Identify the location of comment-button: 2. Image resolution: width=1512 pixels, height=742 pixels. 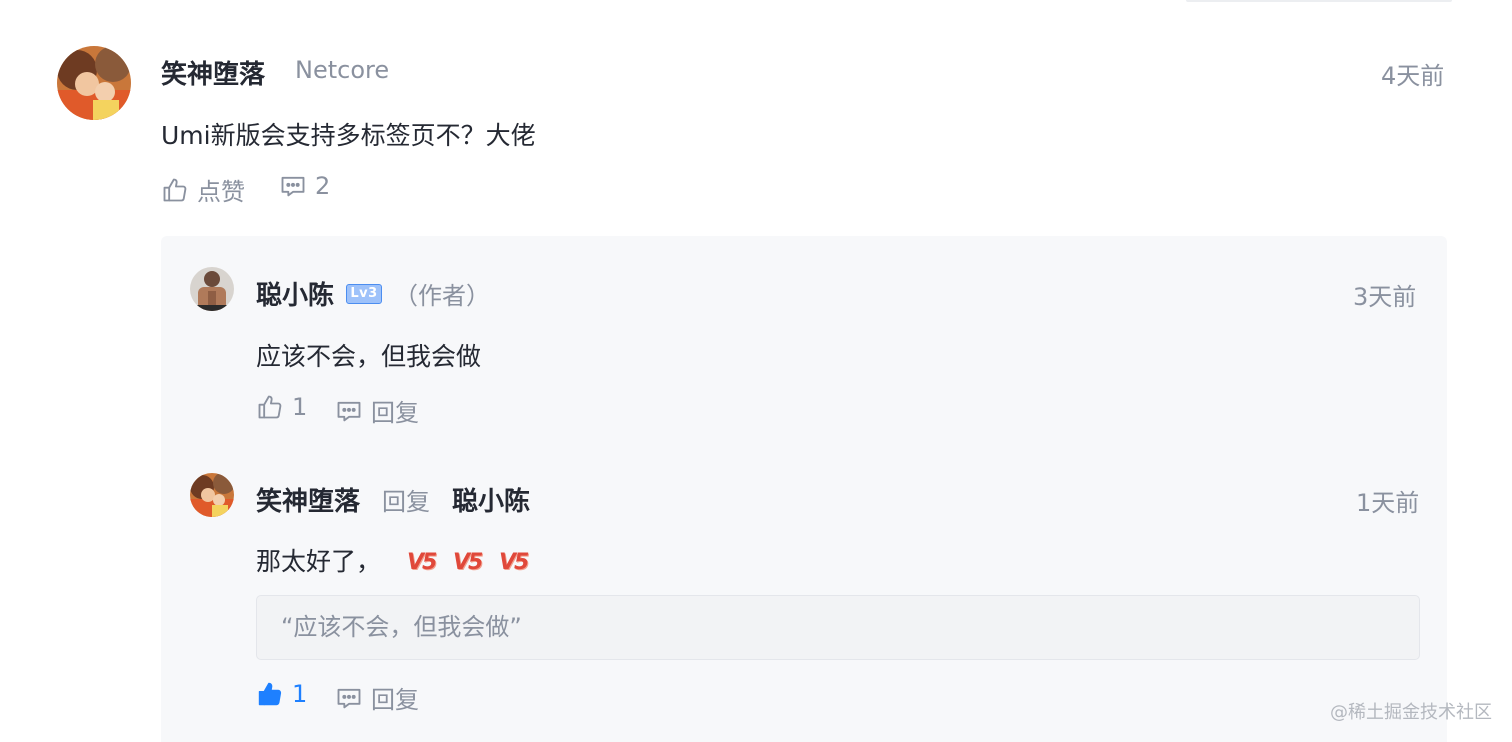
(304, 186).